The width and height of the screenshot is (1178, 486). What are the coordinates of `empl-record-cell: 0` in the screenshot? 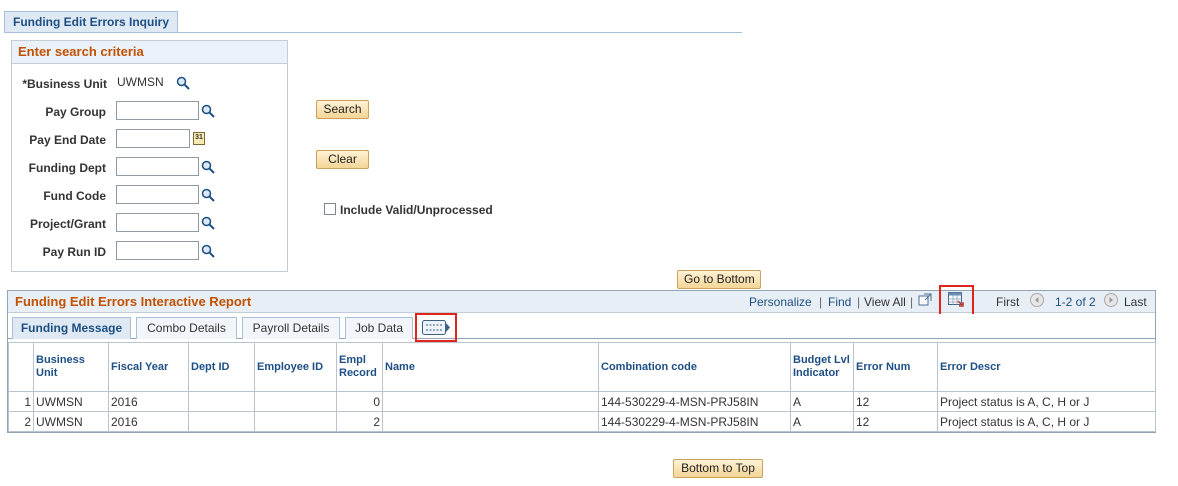 It's located at (359, 401).